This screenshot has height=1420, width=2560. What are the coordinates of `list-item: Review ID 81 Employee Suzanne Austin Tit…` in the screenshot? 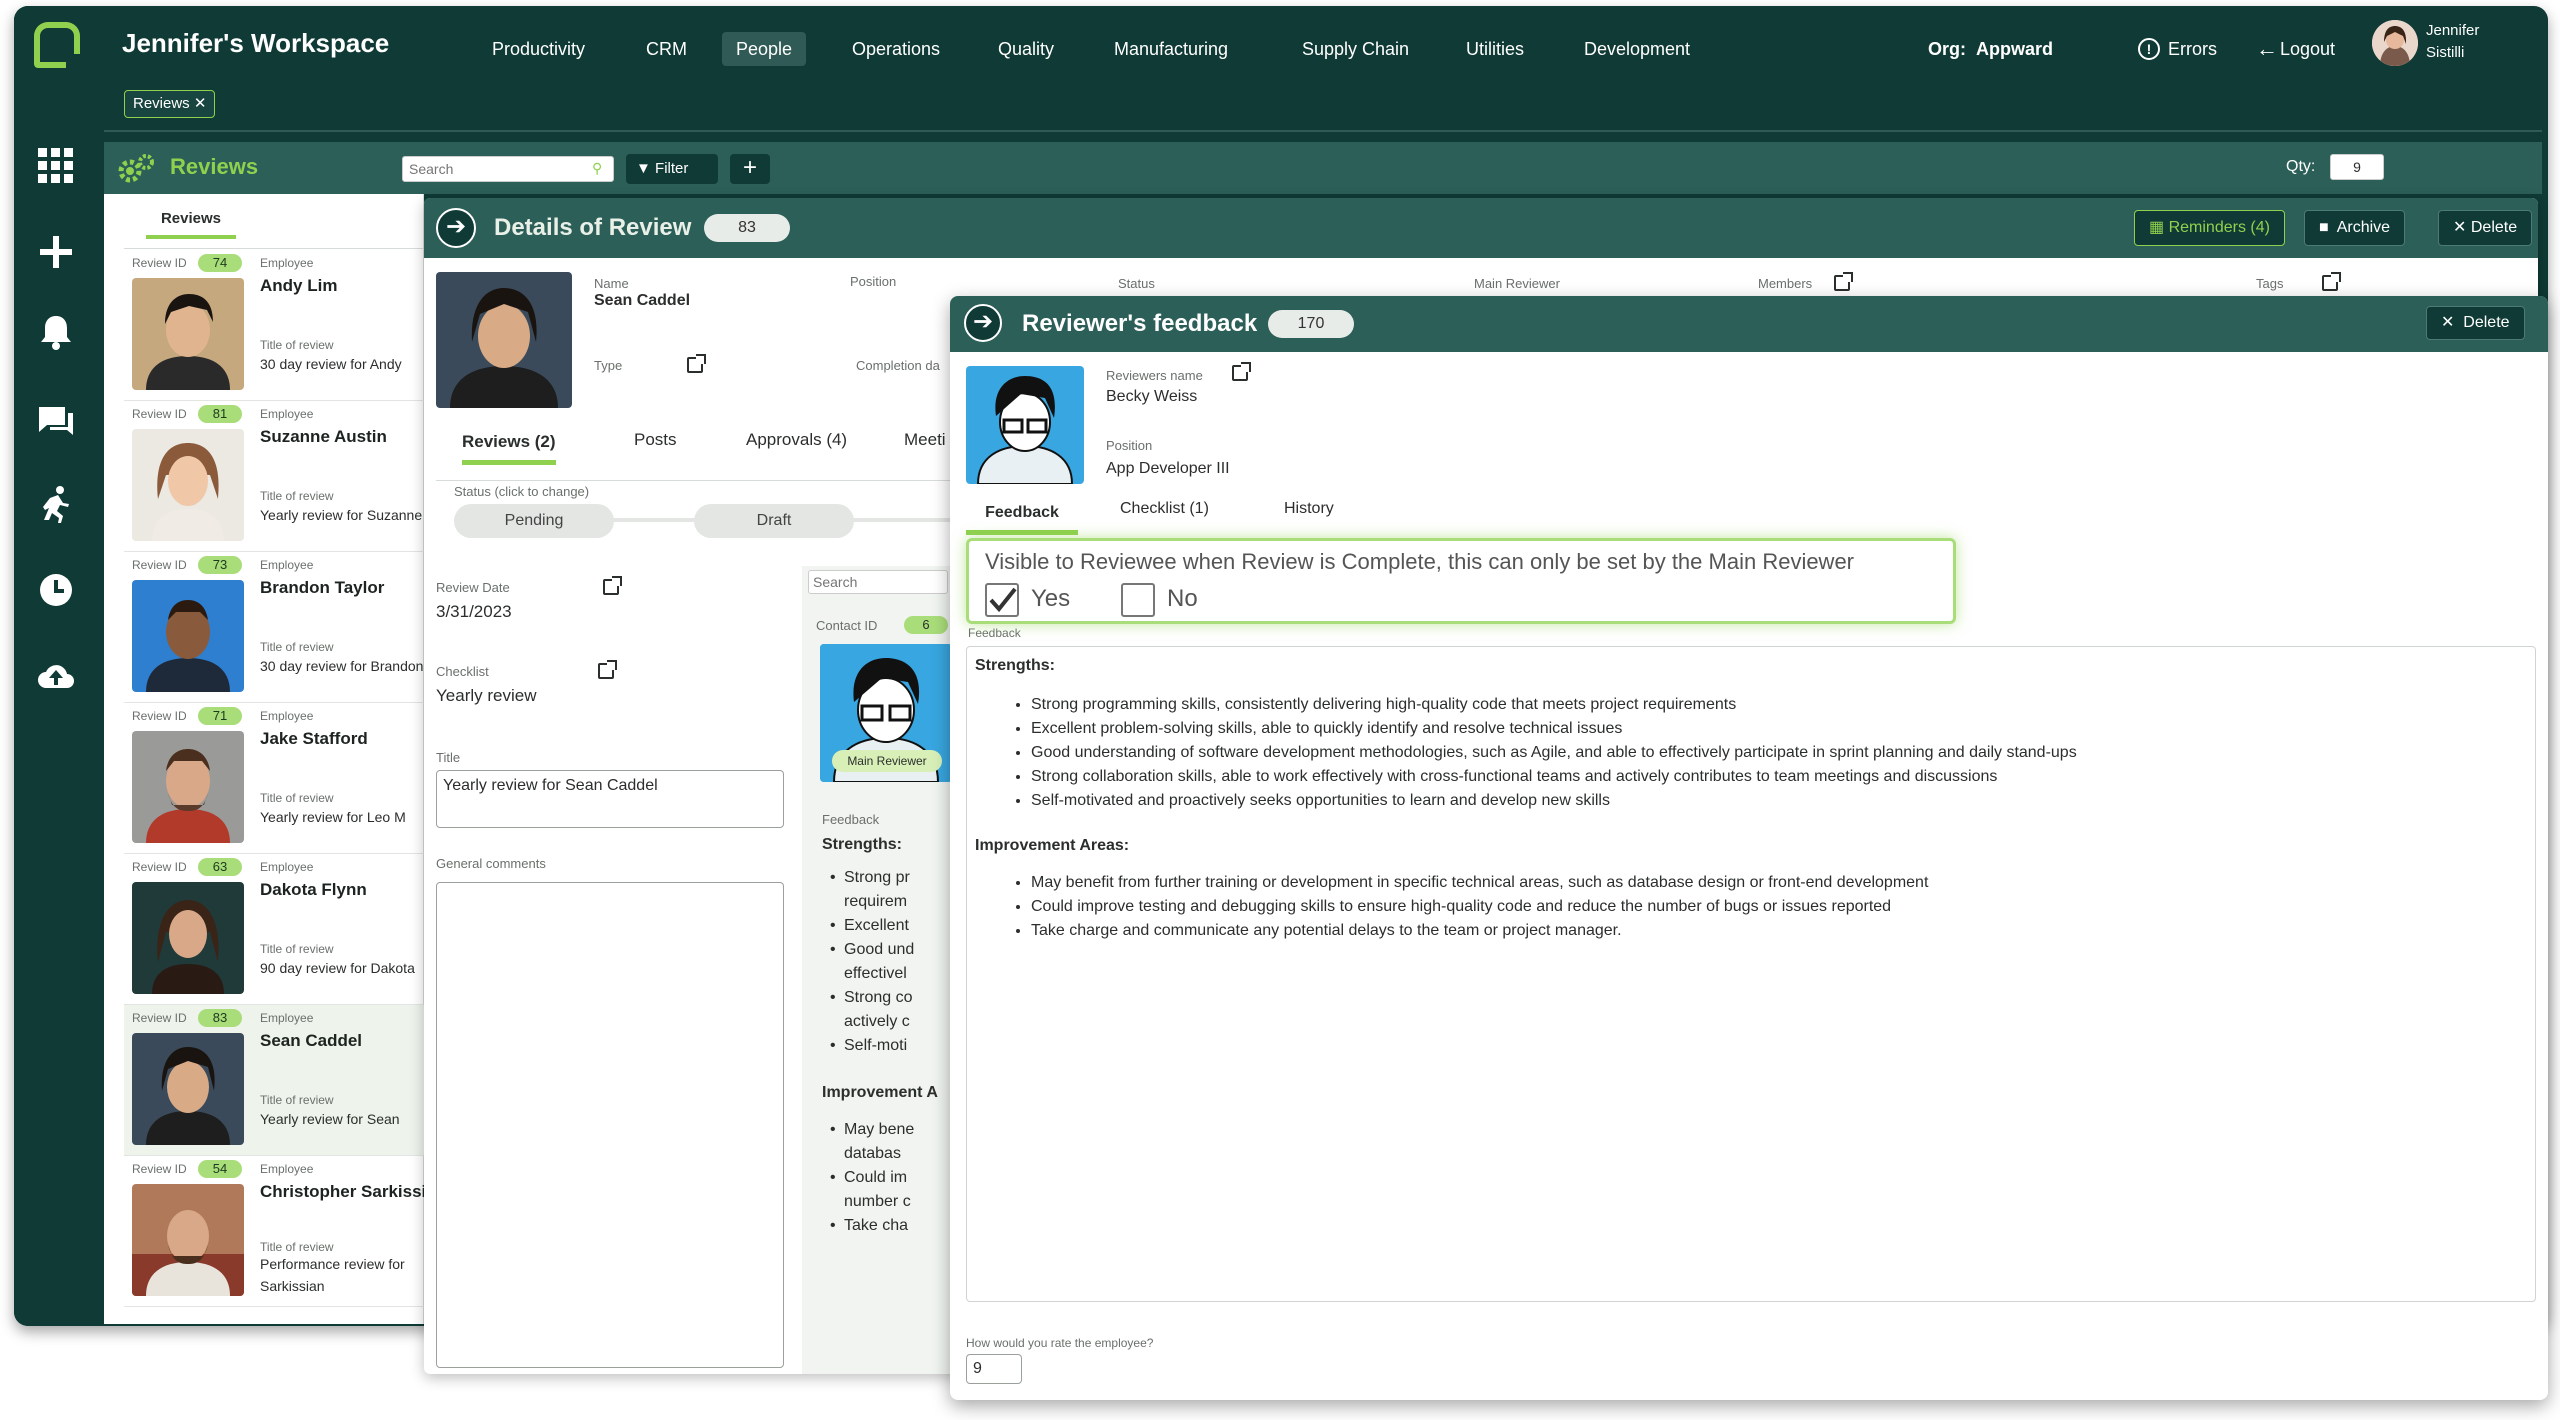 It's located at (274, 476).